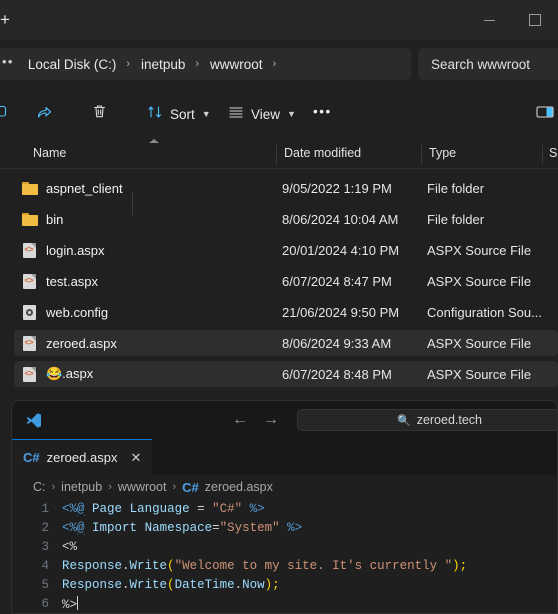 Image resolution: width=558 pixels, height=614 pixels. I want to click on new-tab-icon: +, so click(7, 19).